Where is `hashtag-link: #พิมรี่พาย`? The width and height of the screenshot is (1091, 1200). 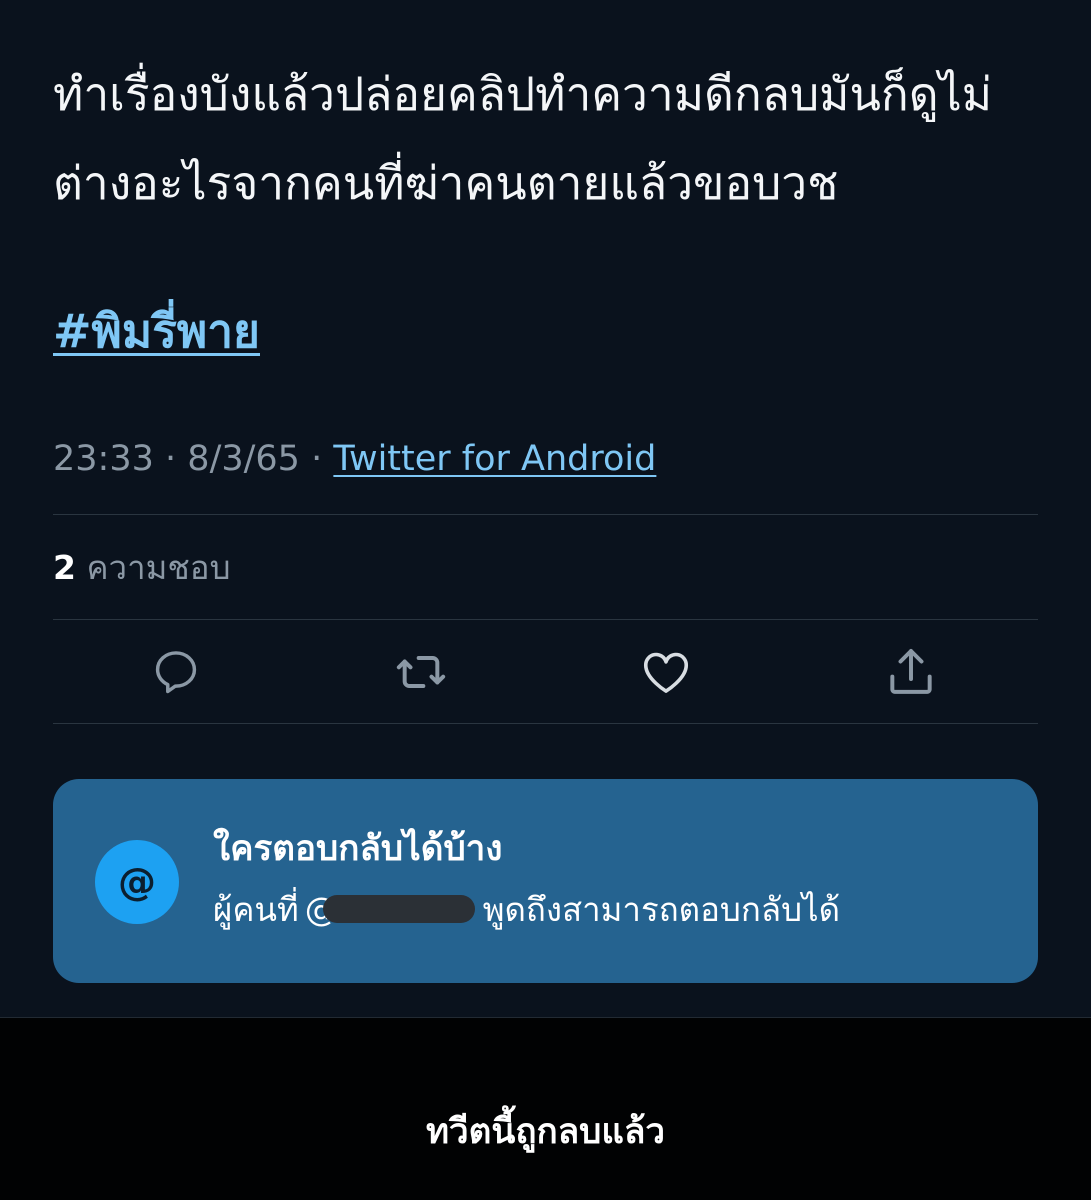
hashtag-link: #พิมรี่พาย is located at coordinates (156, 331).